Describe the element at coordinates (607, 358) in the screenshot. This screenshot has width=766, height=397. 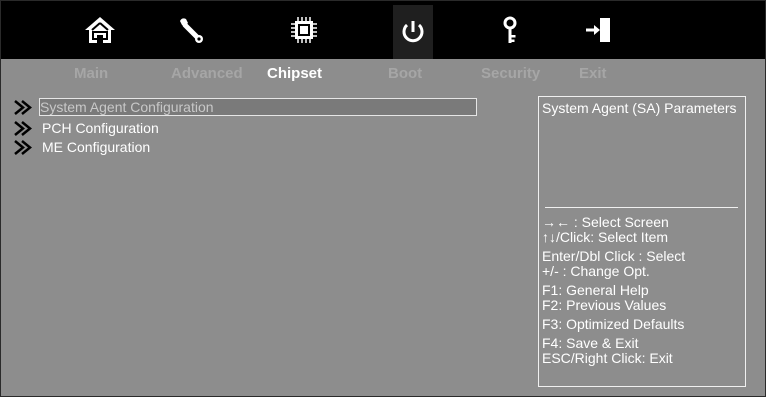
I see `key-legend-line: ESC/Right Click: Exit` at that location.